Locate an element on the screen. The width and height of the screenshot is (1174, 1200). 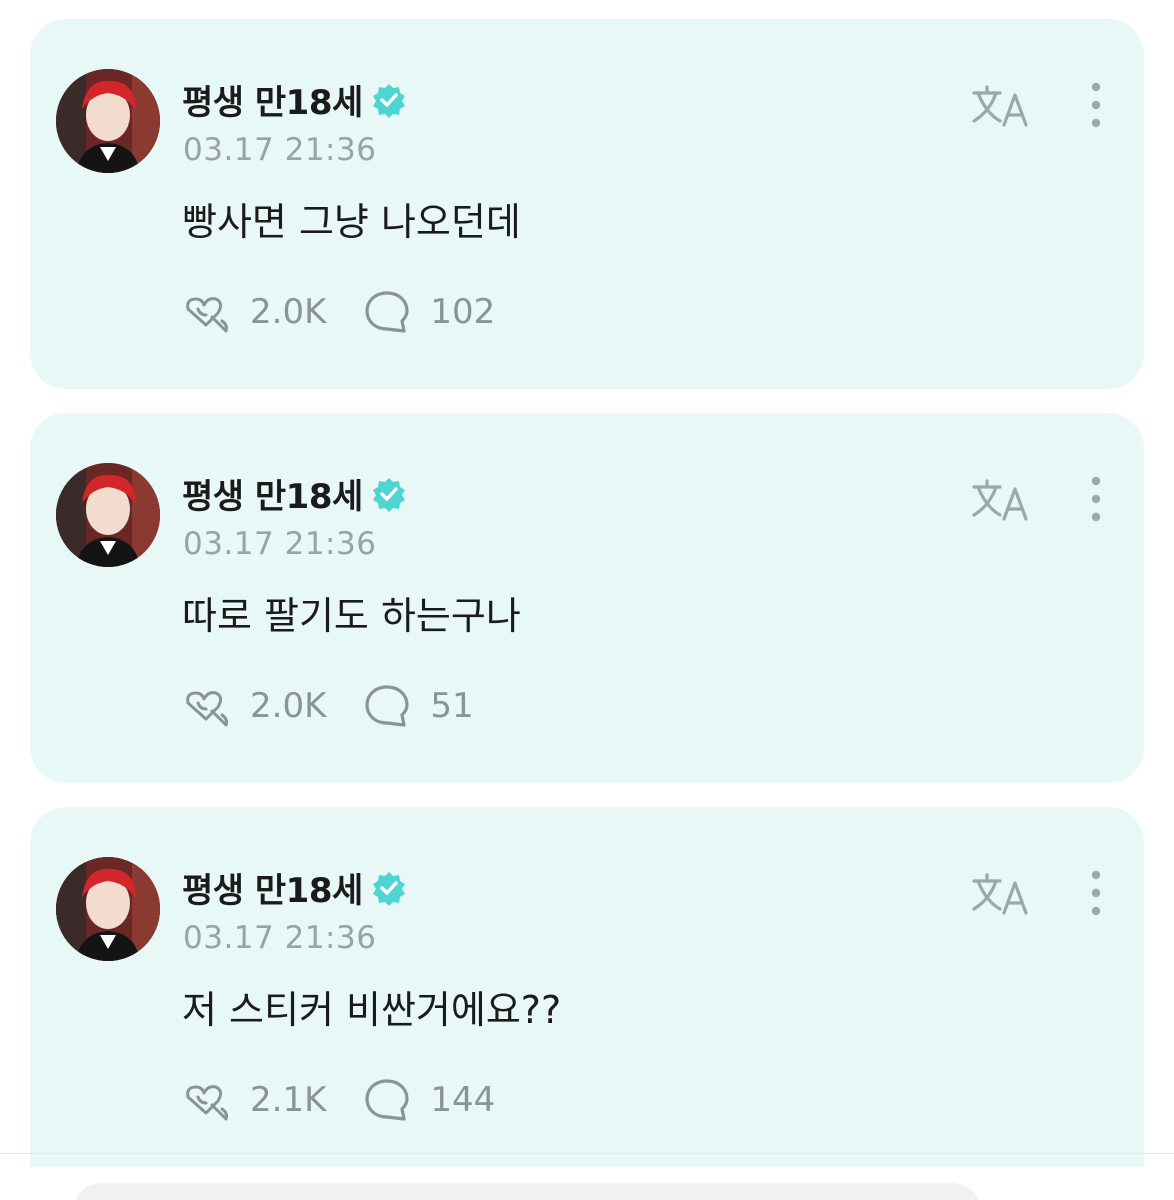
comment-stat: 144 is located at coordinates (428, 1100).